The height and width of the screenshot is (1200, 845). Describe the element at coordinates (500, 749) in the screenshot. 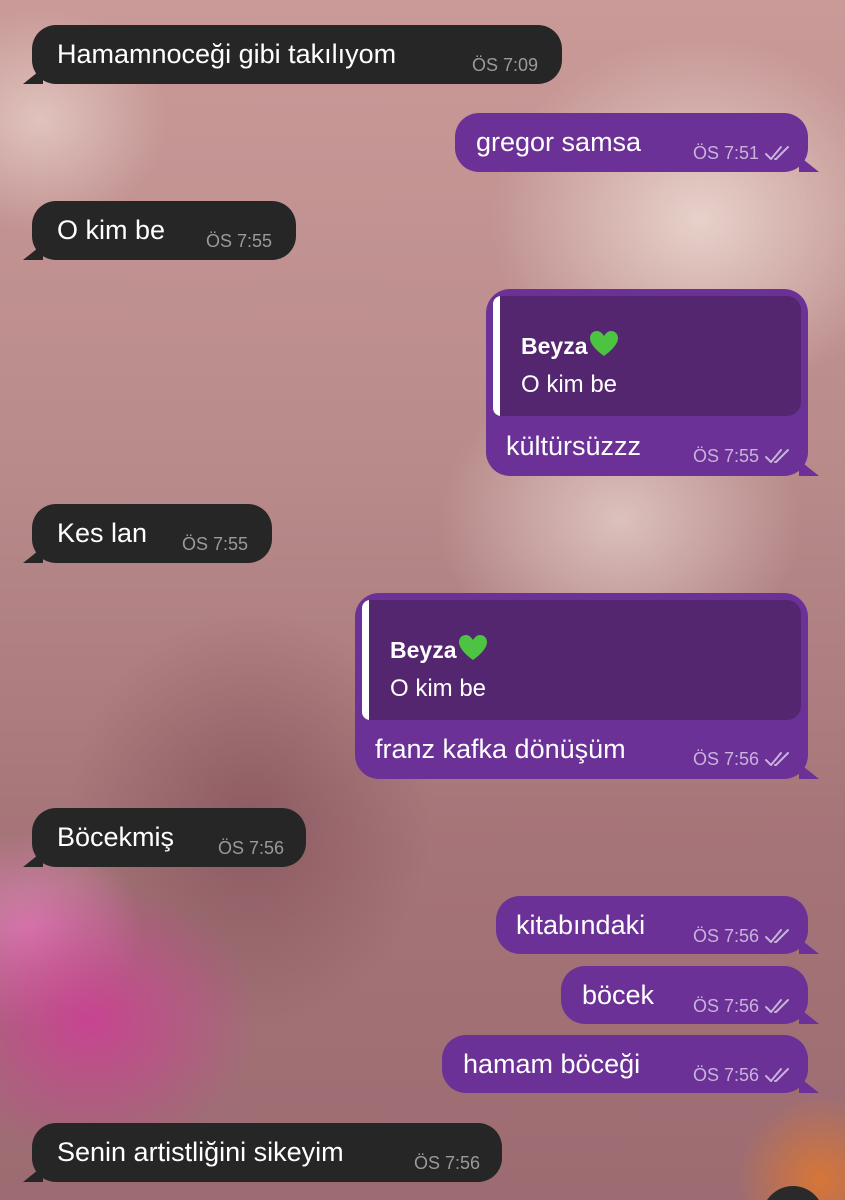

I see `message-text: franz kafka dönüşüm` at that location.